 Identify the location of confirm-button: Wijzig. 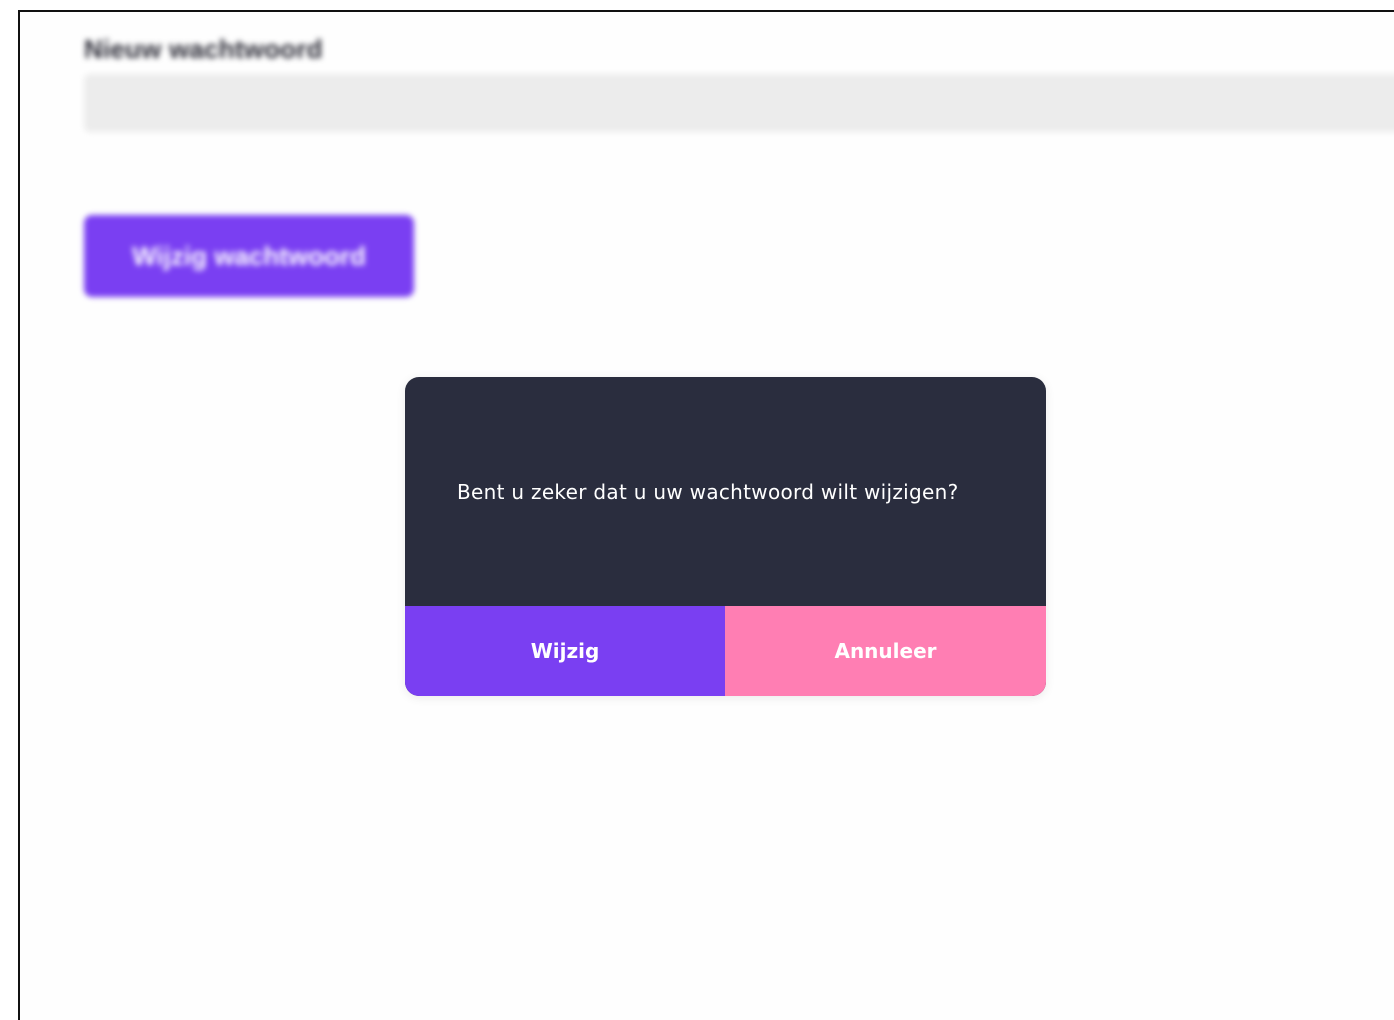
(565, 651).